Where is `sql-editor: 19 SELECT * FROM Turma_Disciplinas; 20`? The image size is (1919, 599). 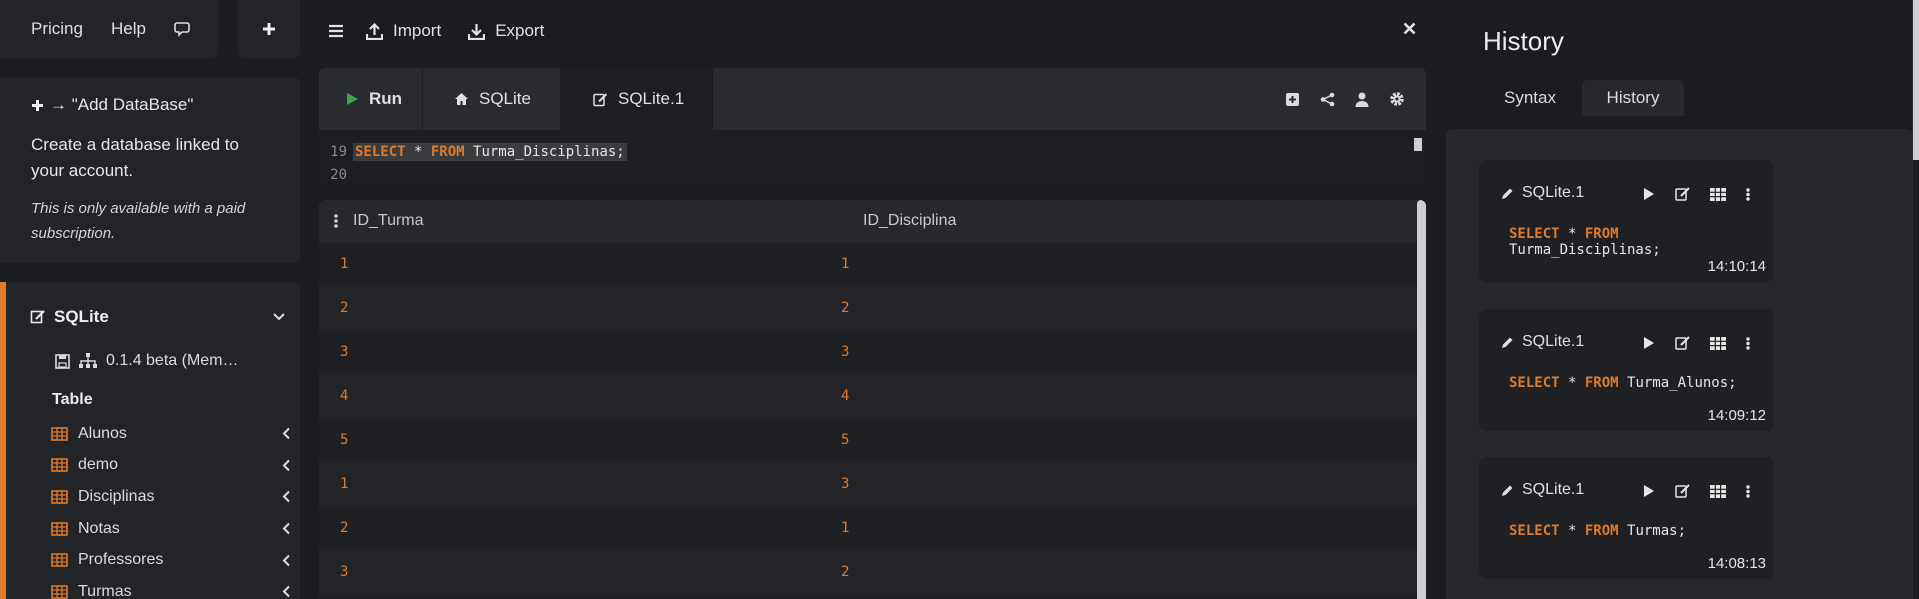
sql-editor: 19 SELECT * FROM Turma_Disciplinas; 20 is located at coordinates (872, 156).